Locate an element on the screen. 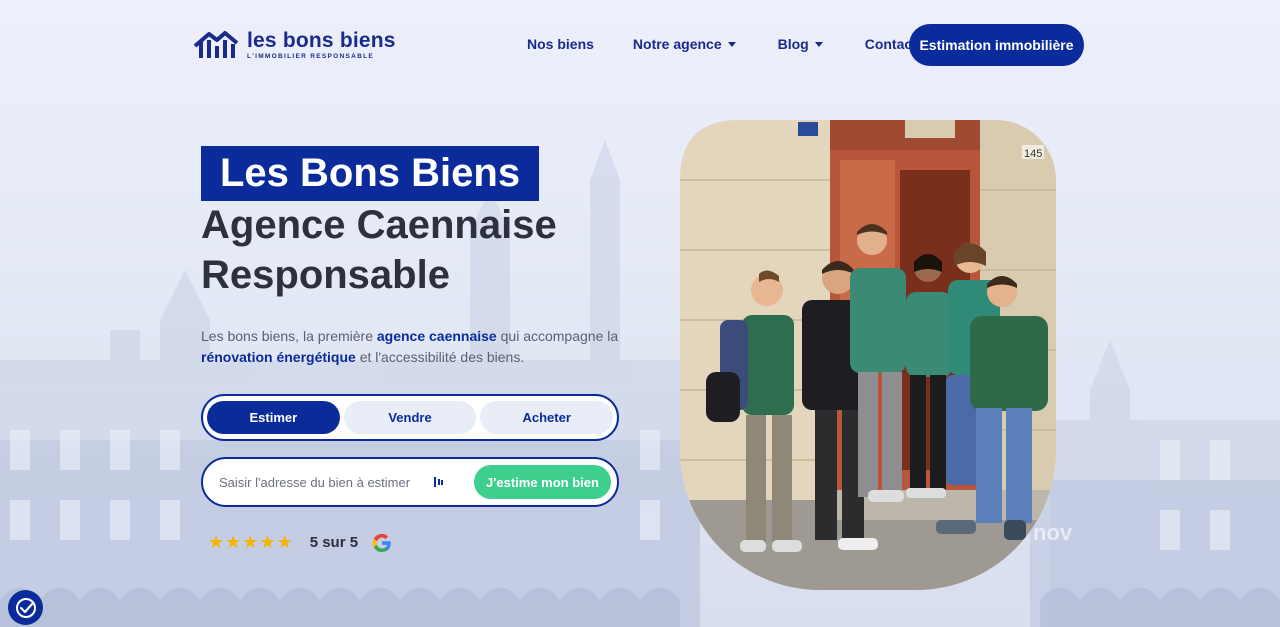 The width and height of the screenshot is (1280, 627). house-logo-icon is located at coordinates (216, 44).